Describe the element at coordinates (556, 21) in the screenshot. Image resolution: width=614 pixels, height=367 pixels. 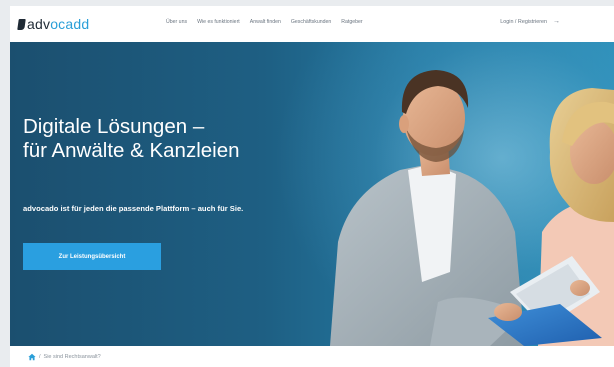
I see `arrow-right-icon: →` at that location.